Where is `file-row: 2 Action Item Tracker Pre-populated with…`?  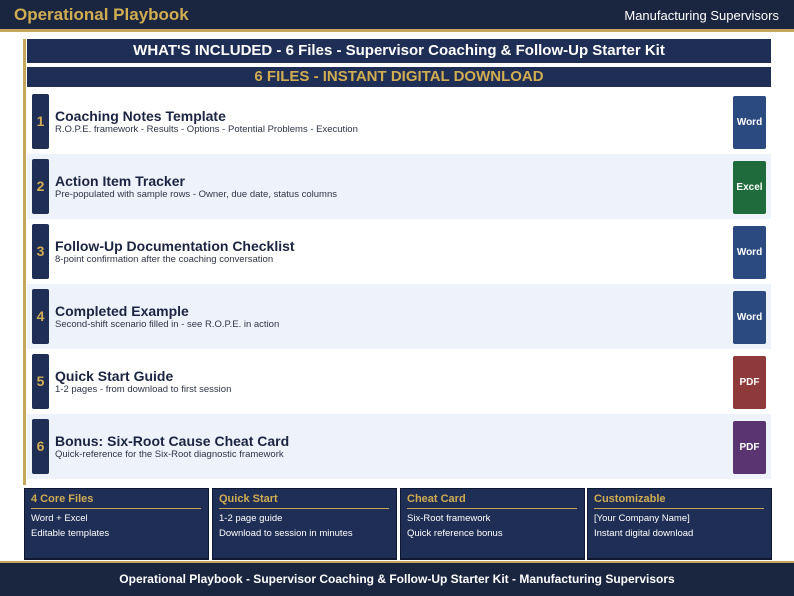
file-row: 2 Action Item Tracker Pre-populated with… is located at coordinates (399, 186).